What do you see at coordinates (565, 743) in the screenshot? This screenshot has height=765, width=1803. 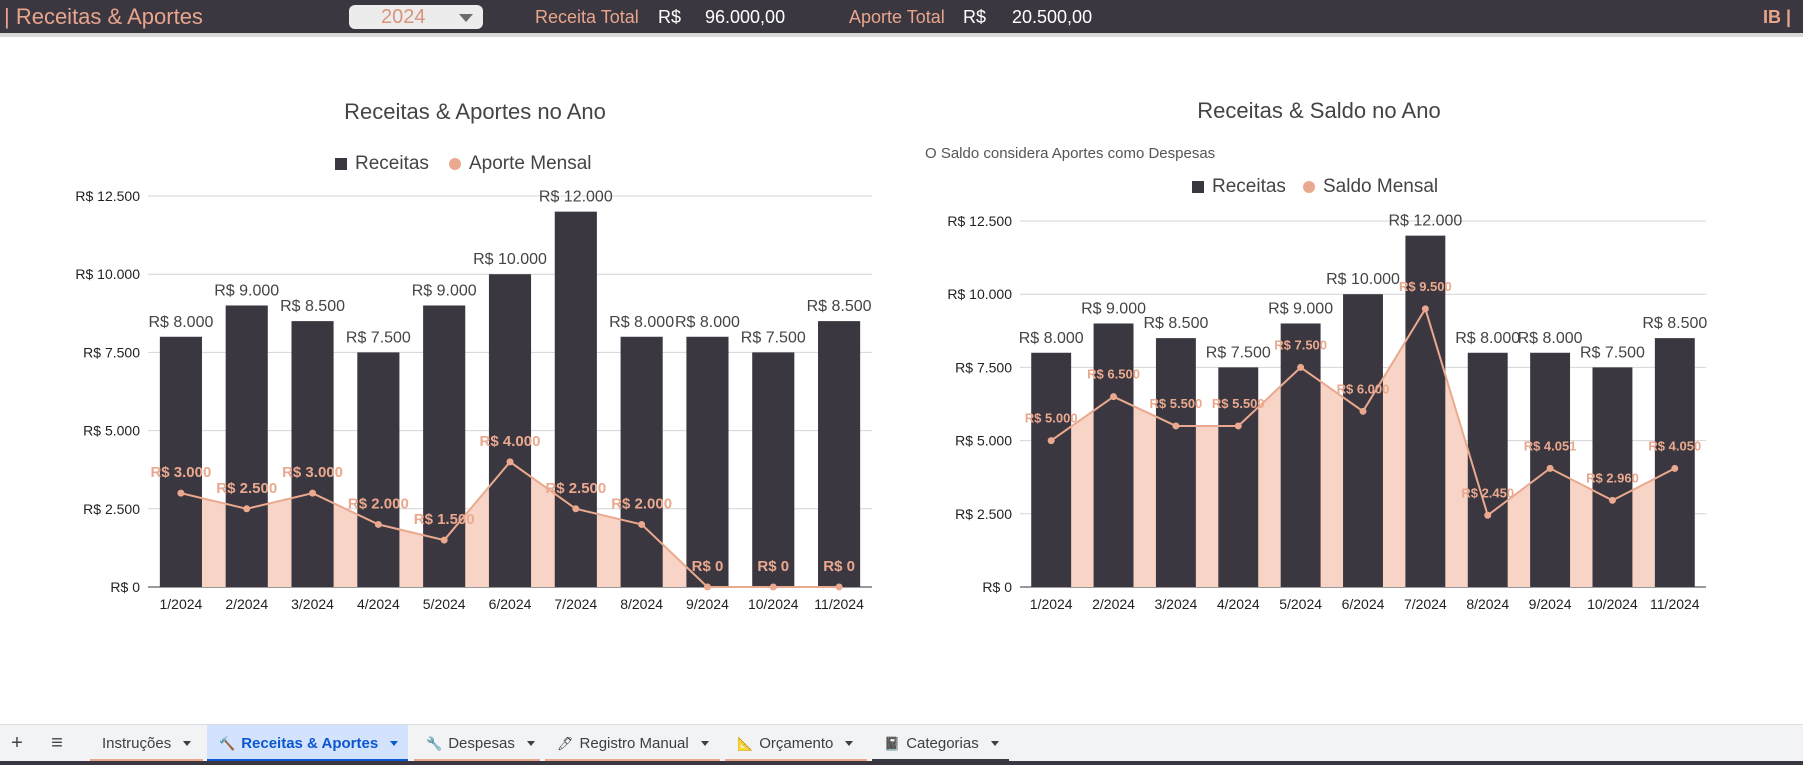 I see `pen-icon: 🖊` at bounding box center [565, 743].